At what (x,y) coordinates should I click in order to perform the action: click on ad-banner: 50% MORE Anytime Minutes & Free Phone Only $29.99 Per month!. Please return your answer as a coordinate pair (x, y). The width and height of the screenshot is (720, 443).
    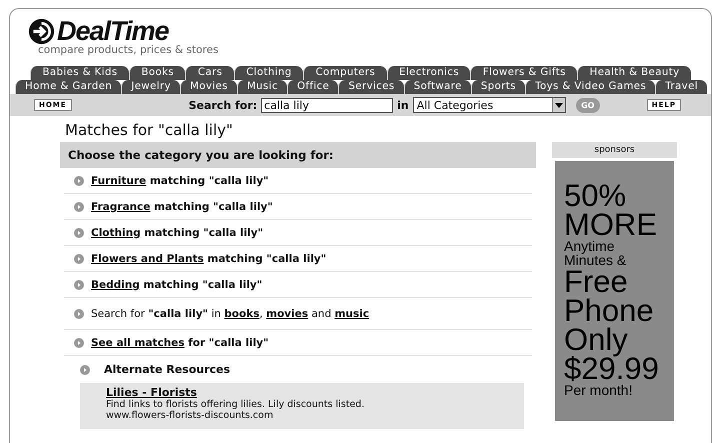
    Looking at the image, I should click on (614, 291).